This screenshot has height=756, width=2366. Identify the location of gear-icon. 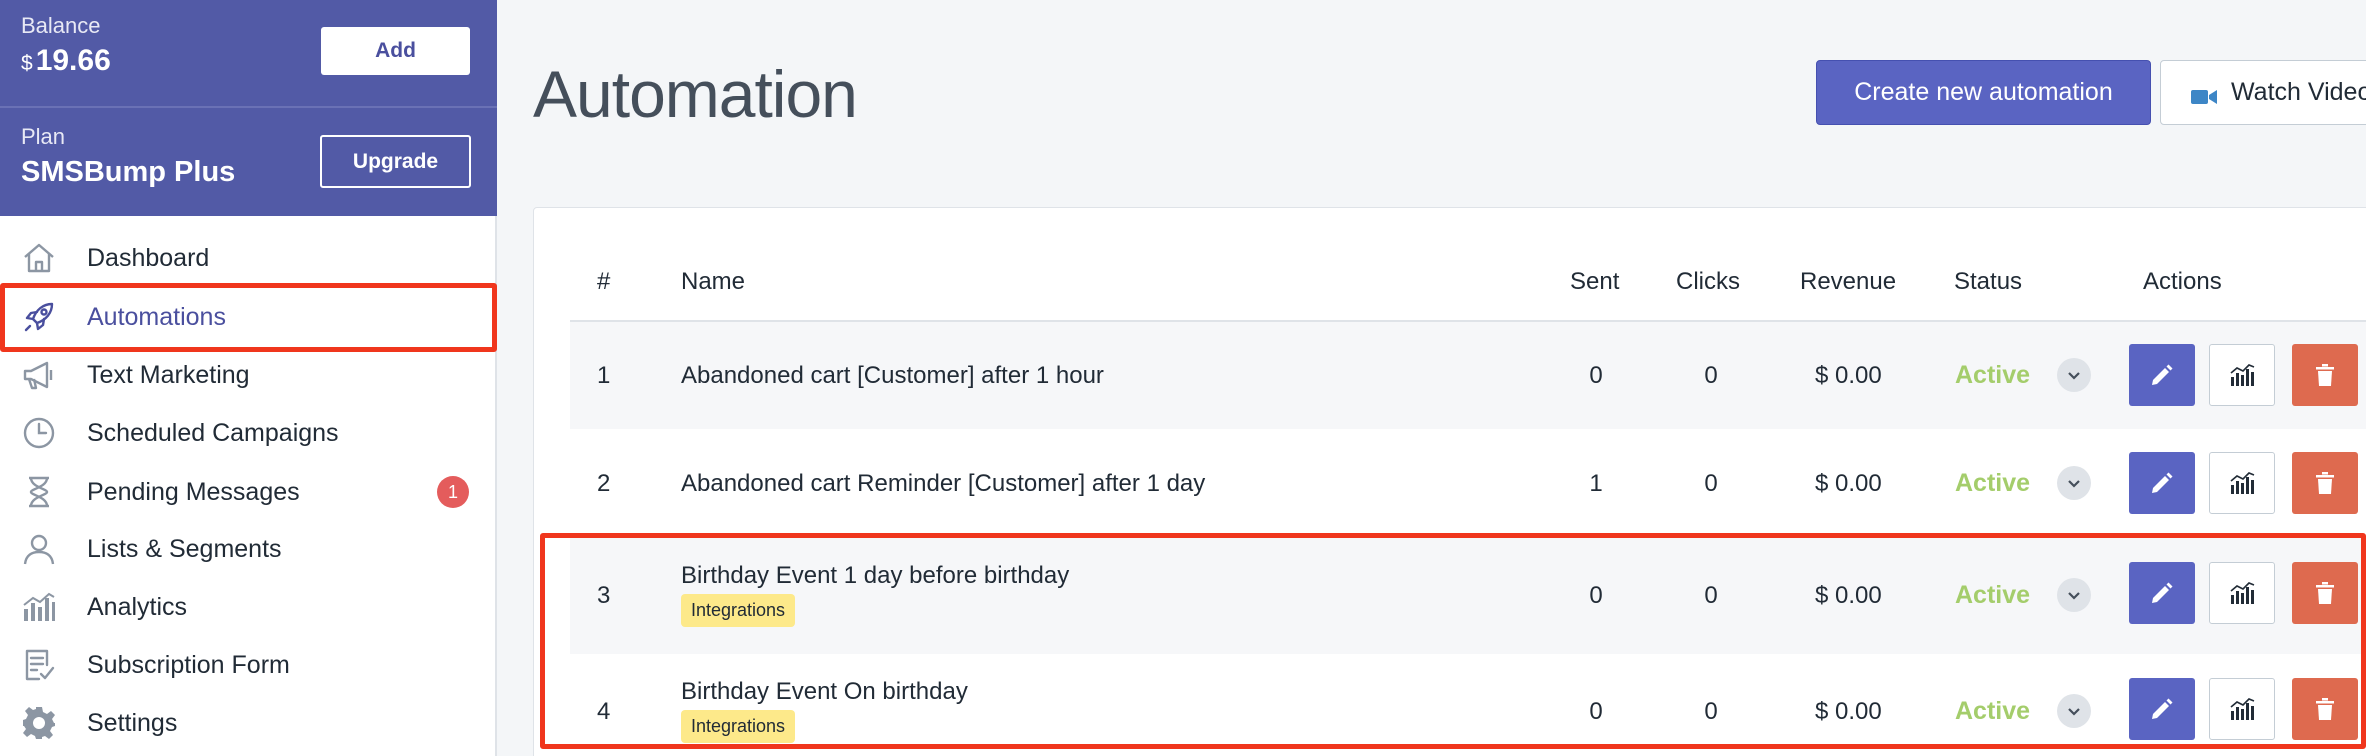
(39, 723).